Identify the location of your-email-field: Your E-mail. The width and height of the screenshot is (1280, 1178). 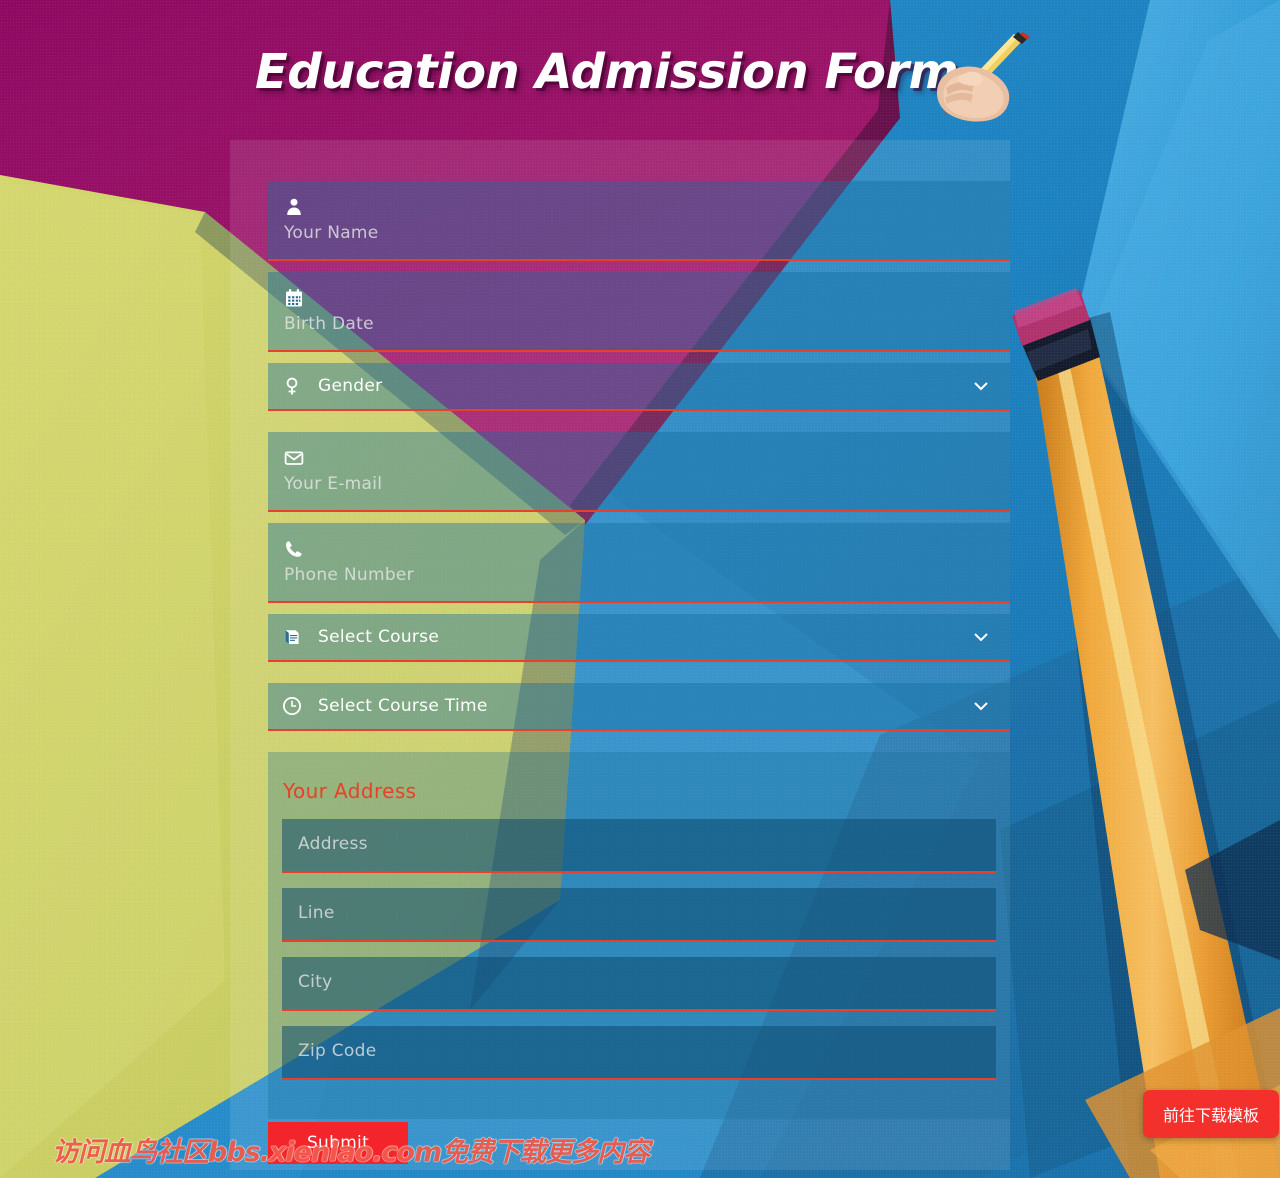
(639, 472).